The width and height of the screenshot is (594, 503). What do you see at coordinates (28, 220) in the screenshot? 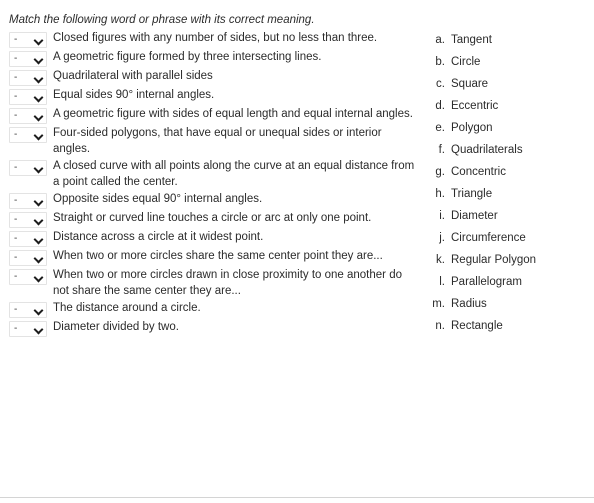
I see `answer-select-9: -` at bounding box center [28, 220].